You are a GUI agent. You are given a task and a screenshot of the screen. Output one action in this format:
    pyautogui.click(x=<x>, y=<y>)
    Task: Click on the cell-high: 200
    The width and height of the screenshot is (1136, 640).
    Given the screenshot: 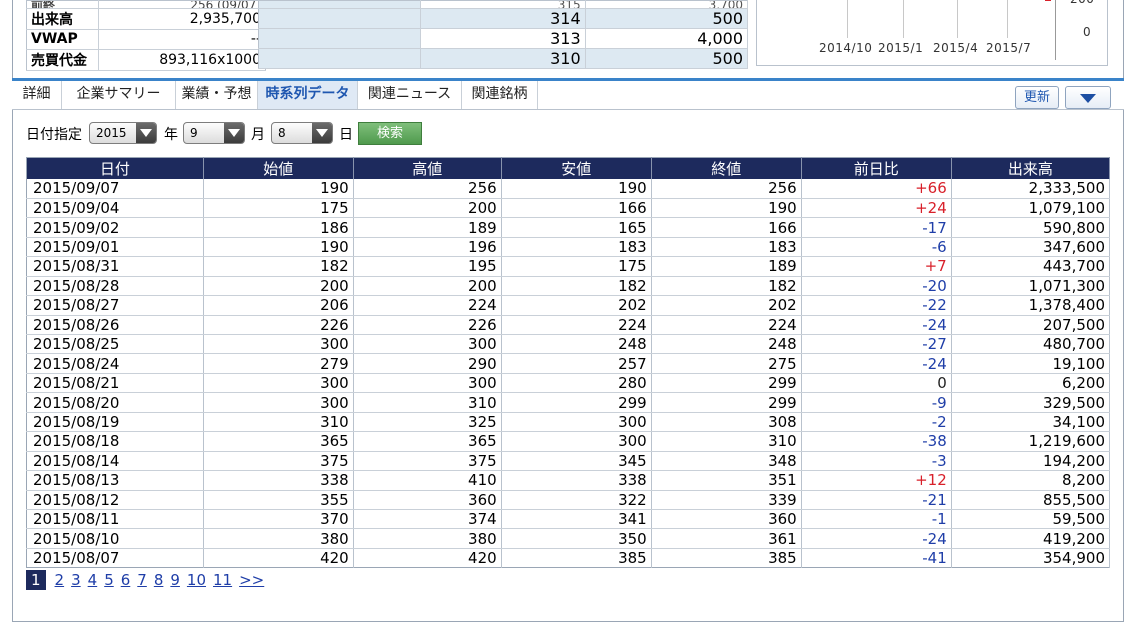 What is the action you would take?
    pyautogui.click(x=427, y=208)
    